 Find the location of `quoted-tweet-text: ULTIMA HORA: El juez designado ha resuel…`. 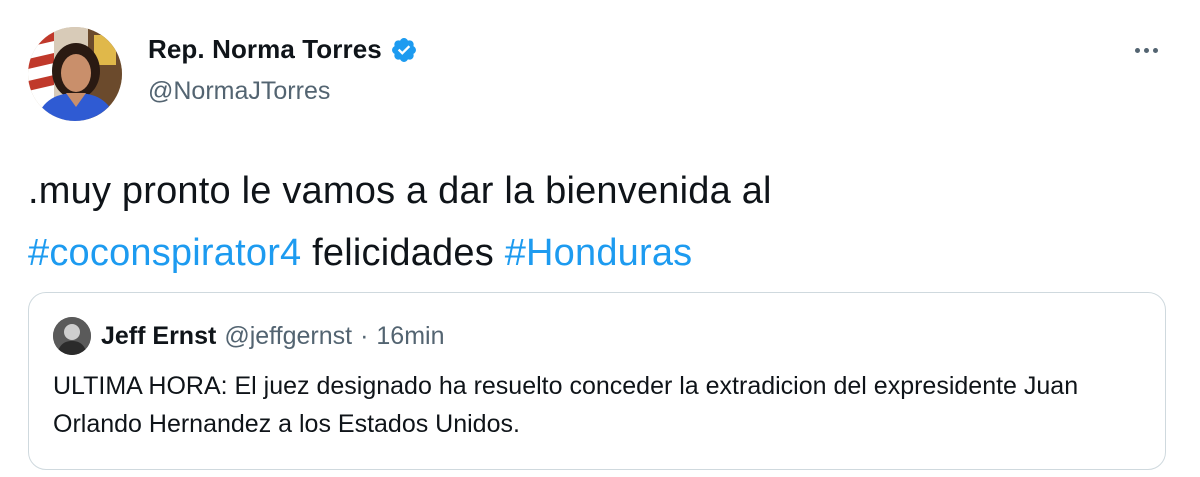

quoted-tweet-text: ULTIMA HORA: El juez designado ha resuel… is located at coordinates (566, 405).